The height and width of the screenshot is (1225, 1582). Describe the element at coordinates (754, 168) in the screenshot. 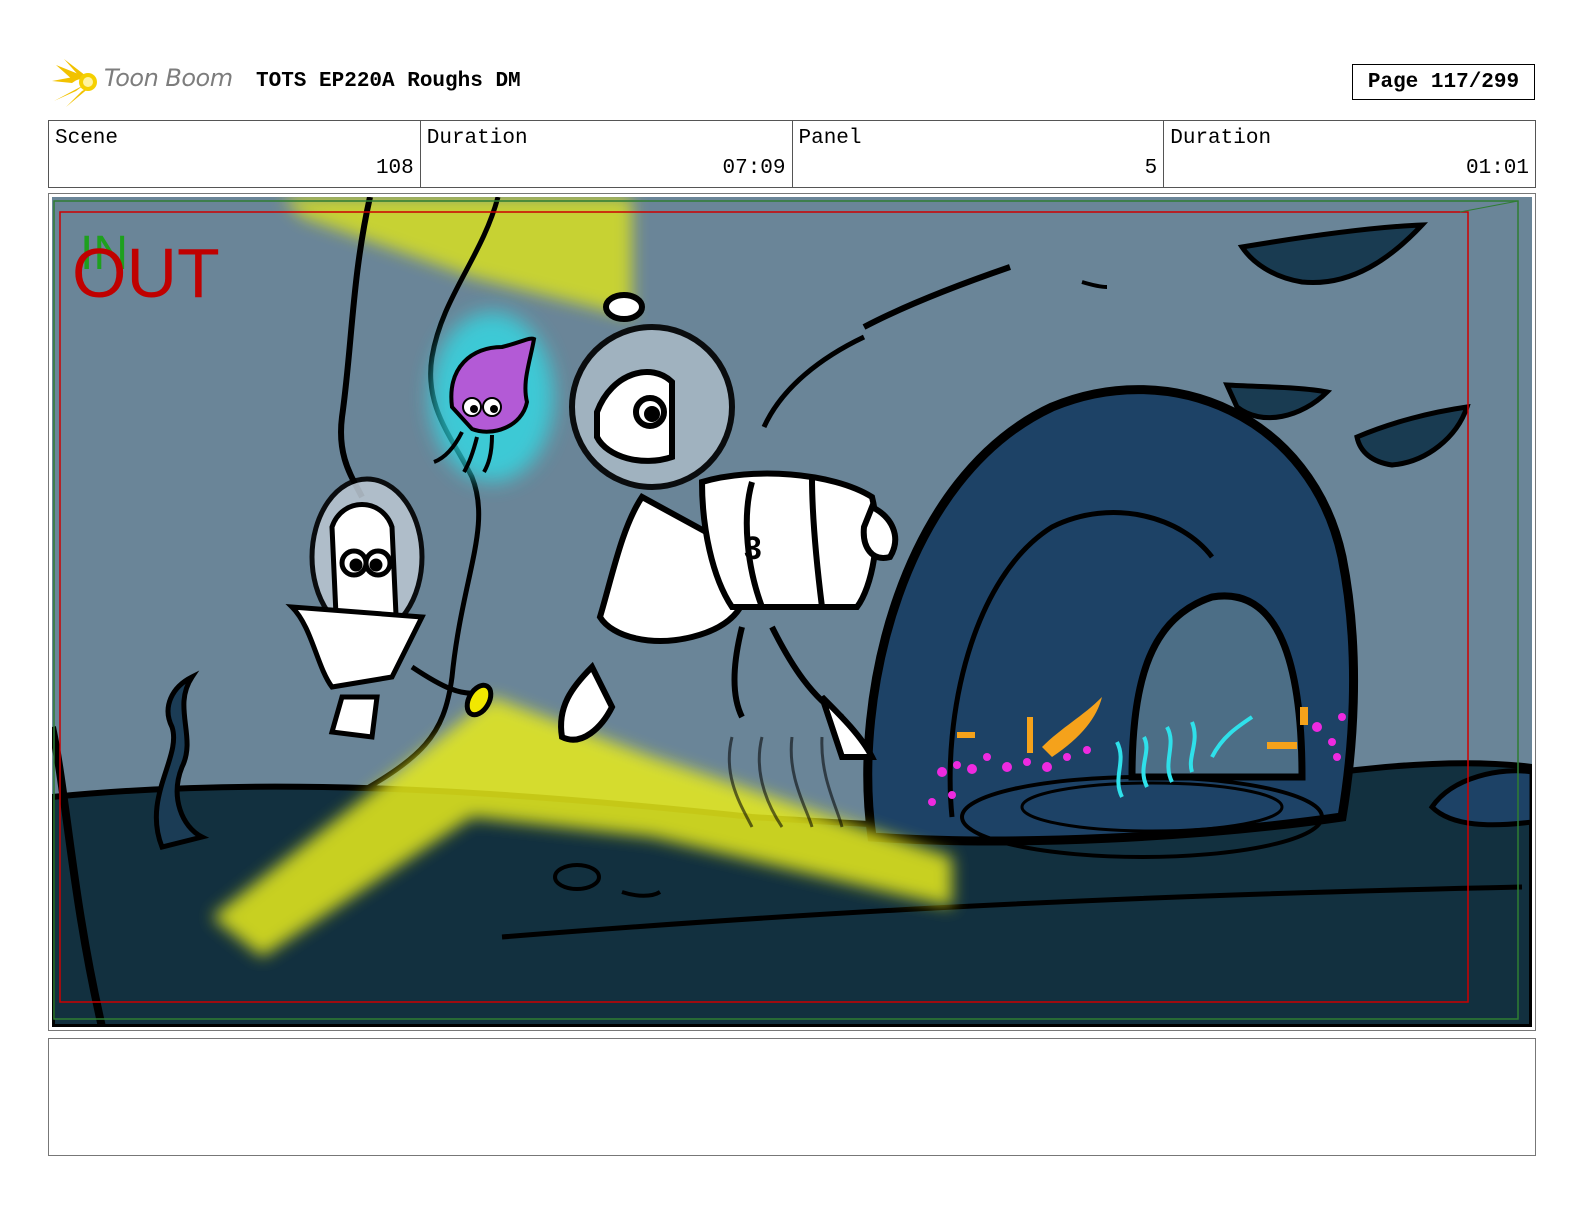

I see `scene-duration-value: 07:09` at that location.